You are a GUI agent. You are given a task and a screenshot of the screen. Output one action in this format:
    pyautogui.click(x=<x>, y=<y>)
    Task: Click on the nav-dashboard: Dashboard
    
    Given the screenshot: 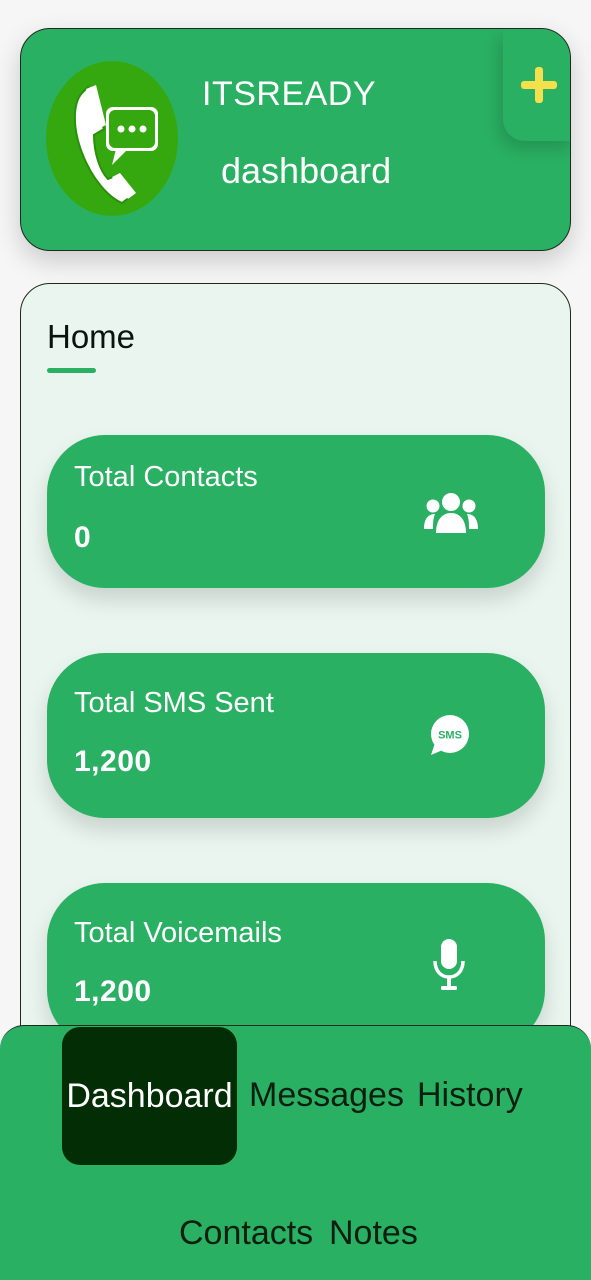 What is the action you would take?
    pyautogui.click(x=149, y=1096)
    